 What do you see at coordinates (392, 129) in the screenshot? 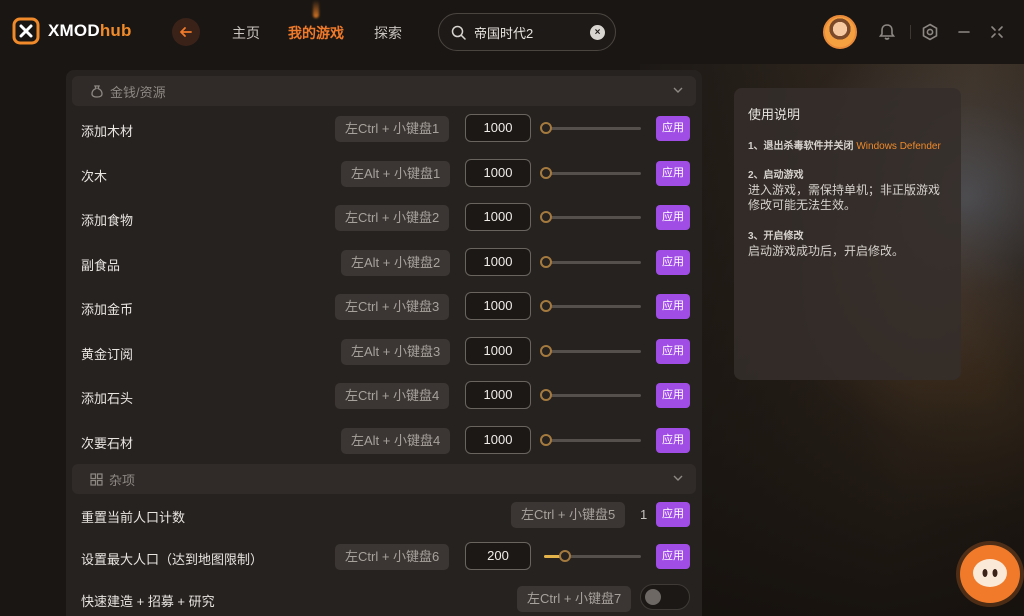
I see `hotkey-badge: 左Ctrl + 小键盘1` at bounding box center [392, 129].